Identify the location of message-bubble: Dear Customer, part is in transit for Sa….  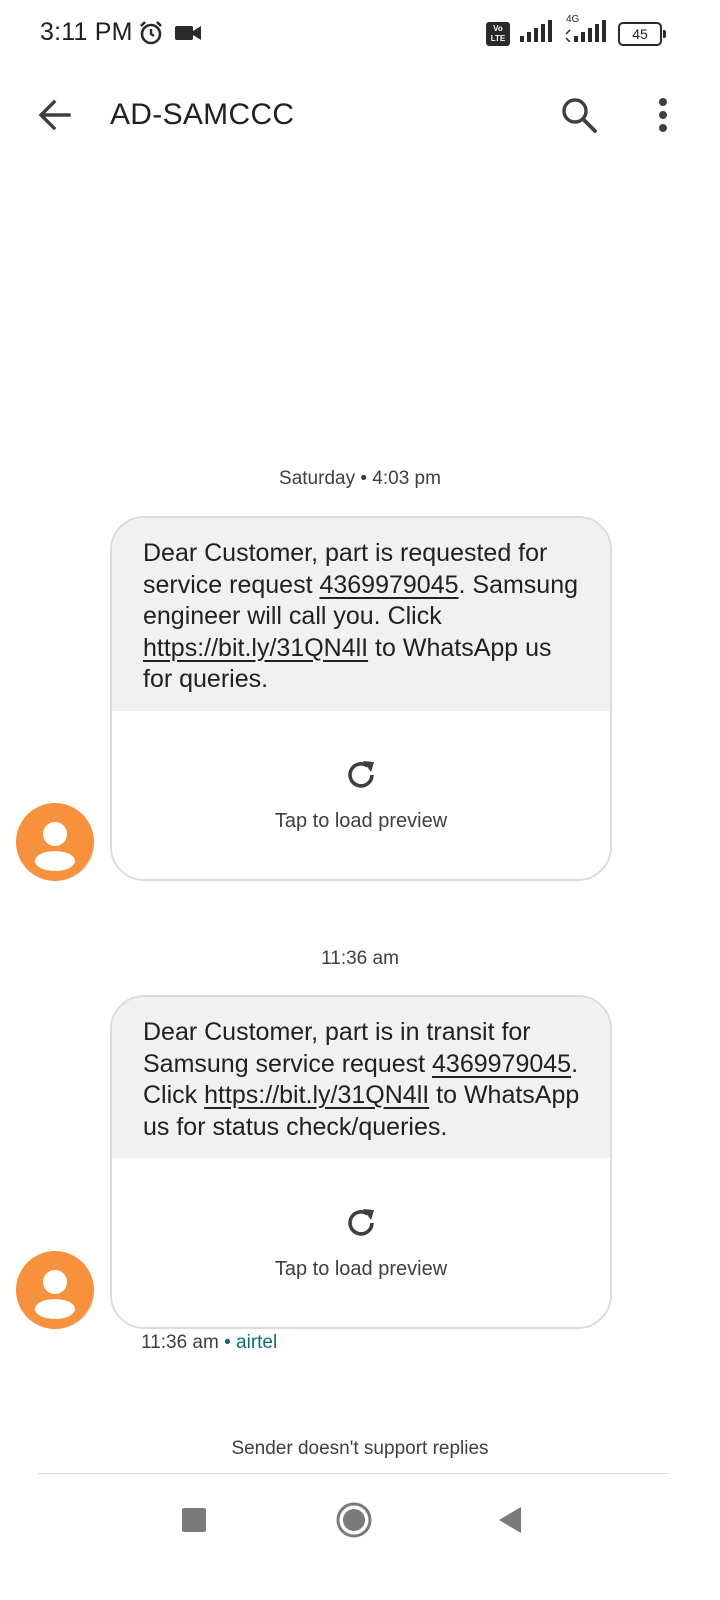
(361, 1162).